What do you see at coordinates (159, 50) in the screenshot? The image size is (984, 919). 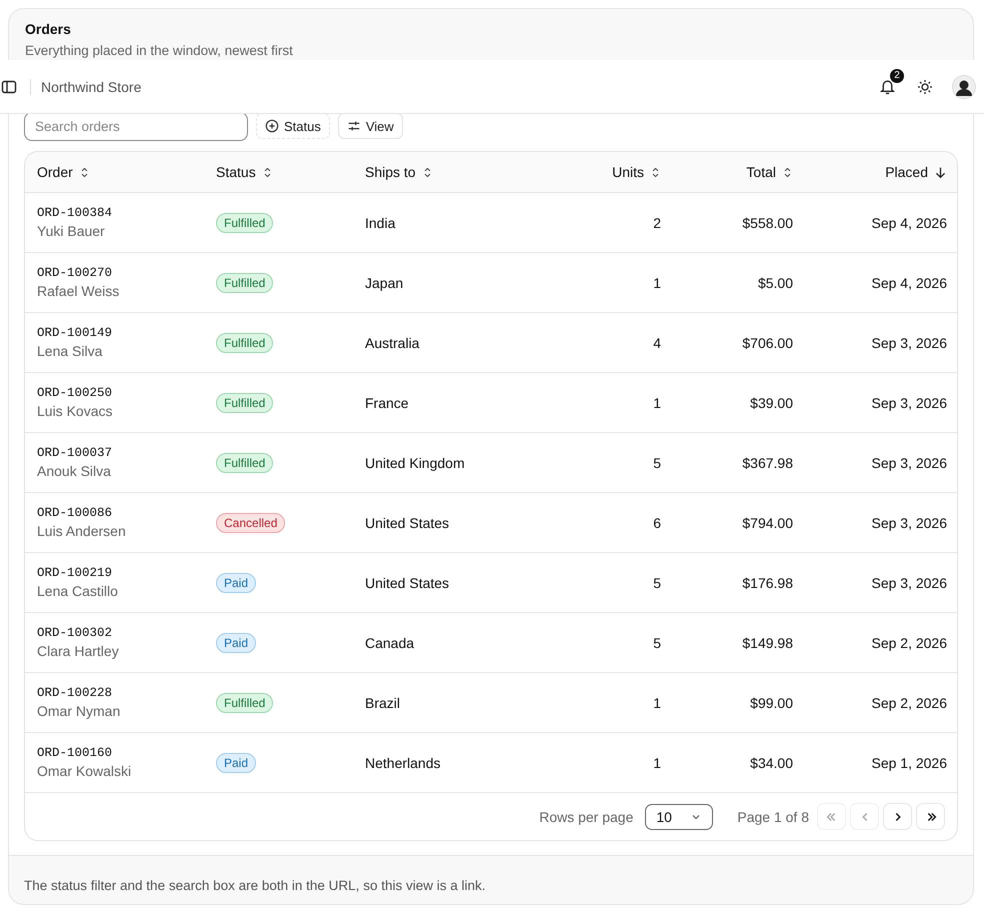 I see `card-subtitle: Everything placed in the window, newest first` at bounding box center [159, 50].